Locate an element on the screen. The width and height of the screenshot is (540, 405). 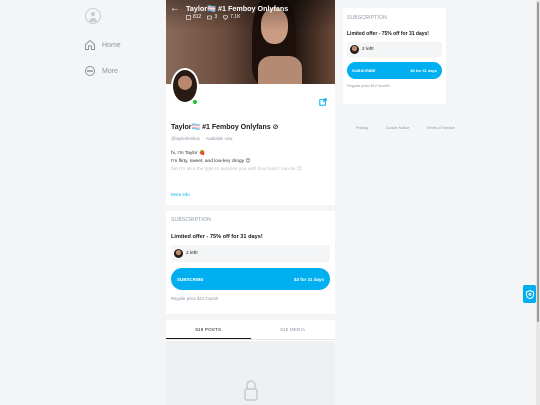
share-button is located at coordinates (322, 101).